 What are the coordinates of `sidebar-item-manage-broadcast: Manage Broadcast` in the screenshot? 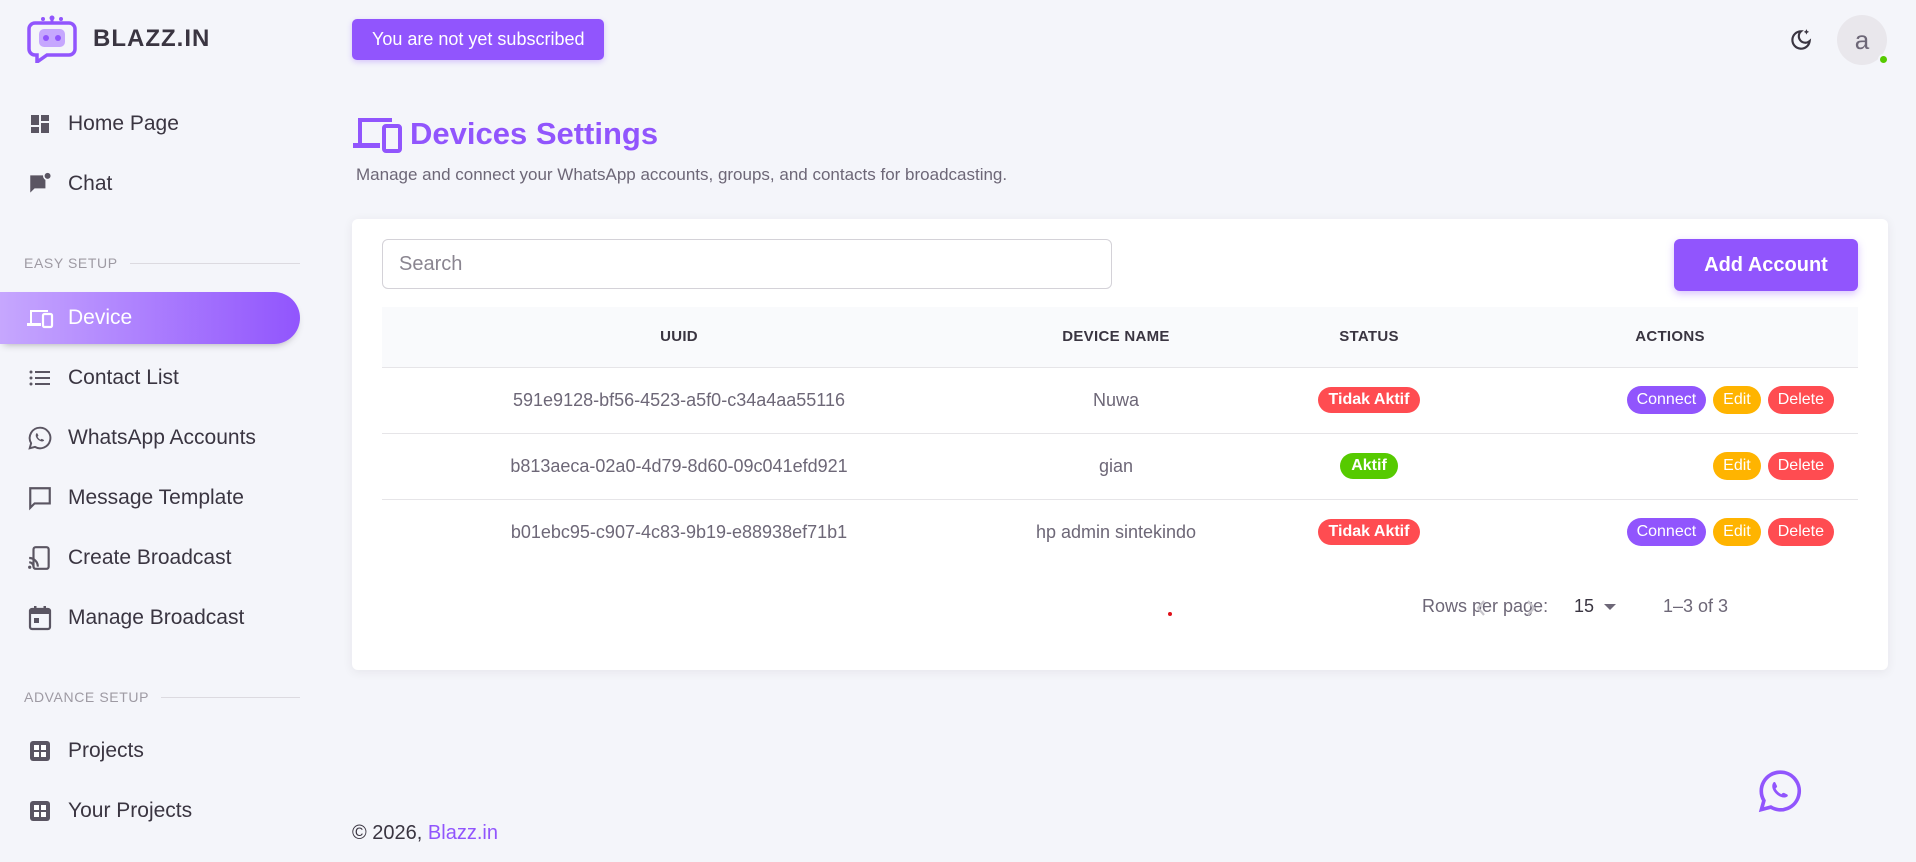 It's located at (150, 618).